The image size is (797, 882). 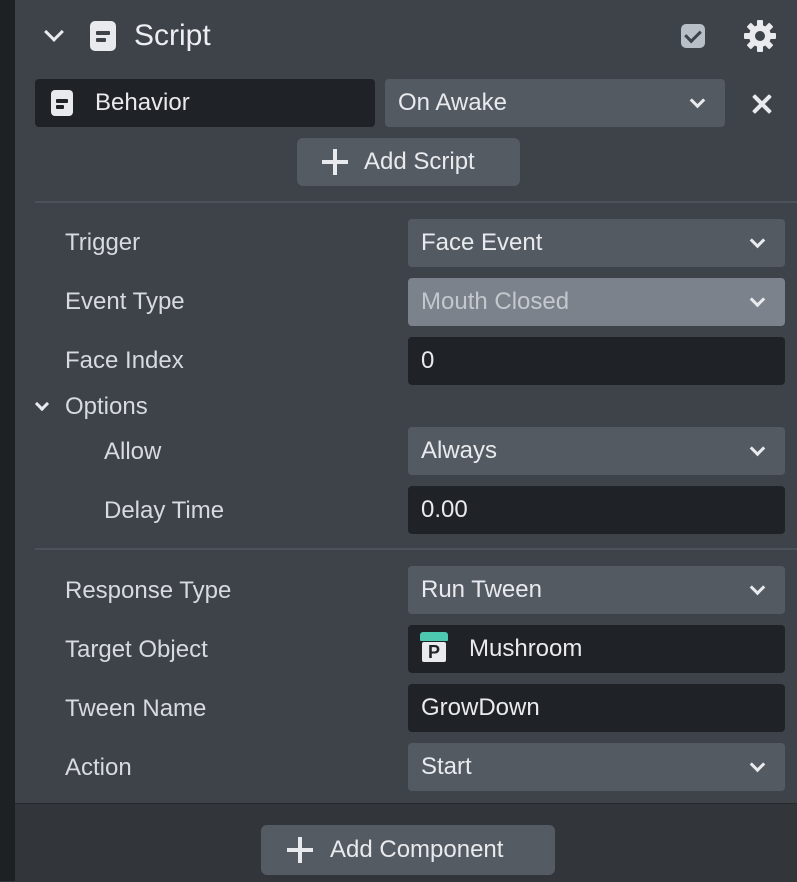 I want to click on response-type-value: Run Tween, so click(x=481, y=589).